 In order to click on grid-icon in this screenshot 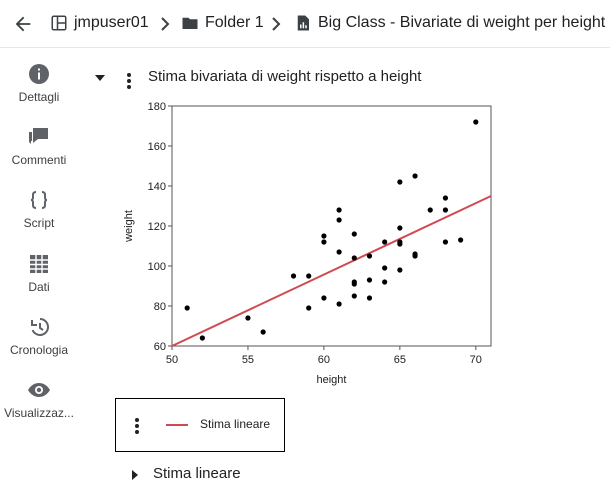, I will do `click(59, 23)`.